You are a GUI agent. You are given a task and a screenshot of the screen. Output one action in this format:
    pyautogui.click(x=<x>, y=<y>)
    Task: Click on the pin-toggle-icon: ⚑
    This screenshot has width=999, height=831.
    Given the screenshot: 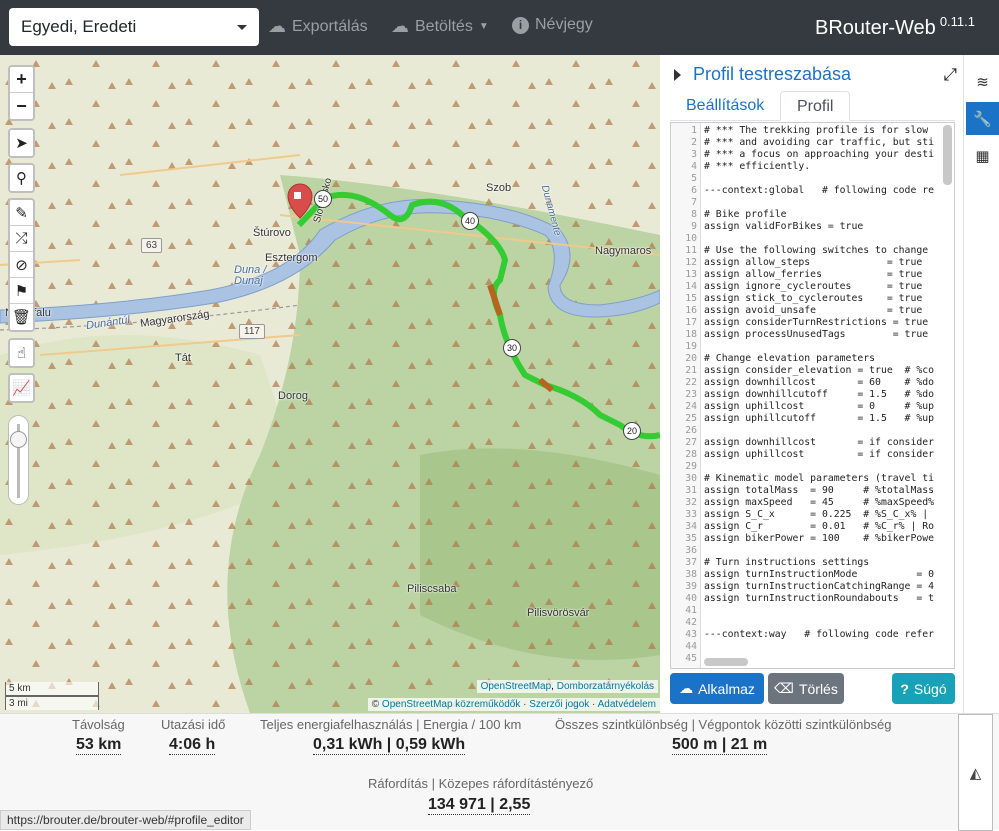 What is the action you would take?
    pyautogui.click(x=21, y=291)
    